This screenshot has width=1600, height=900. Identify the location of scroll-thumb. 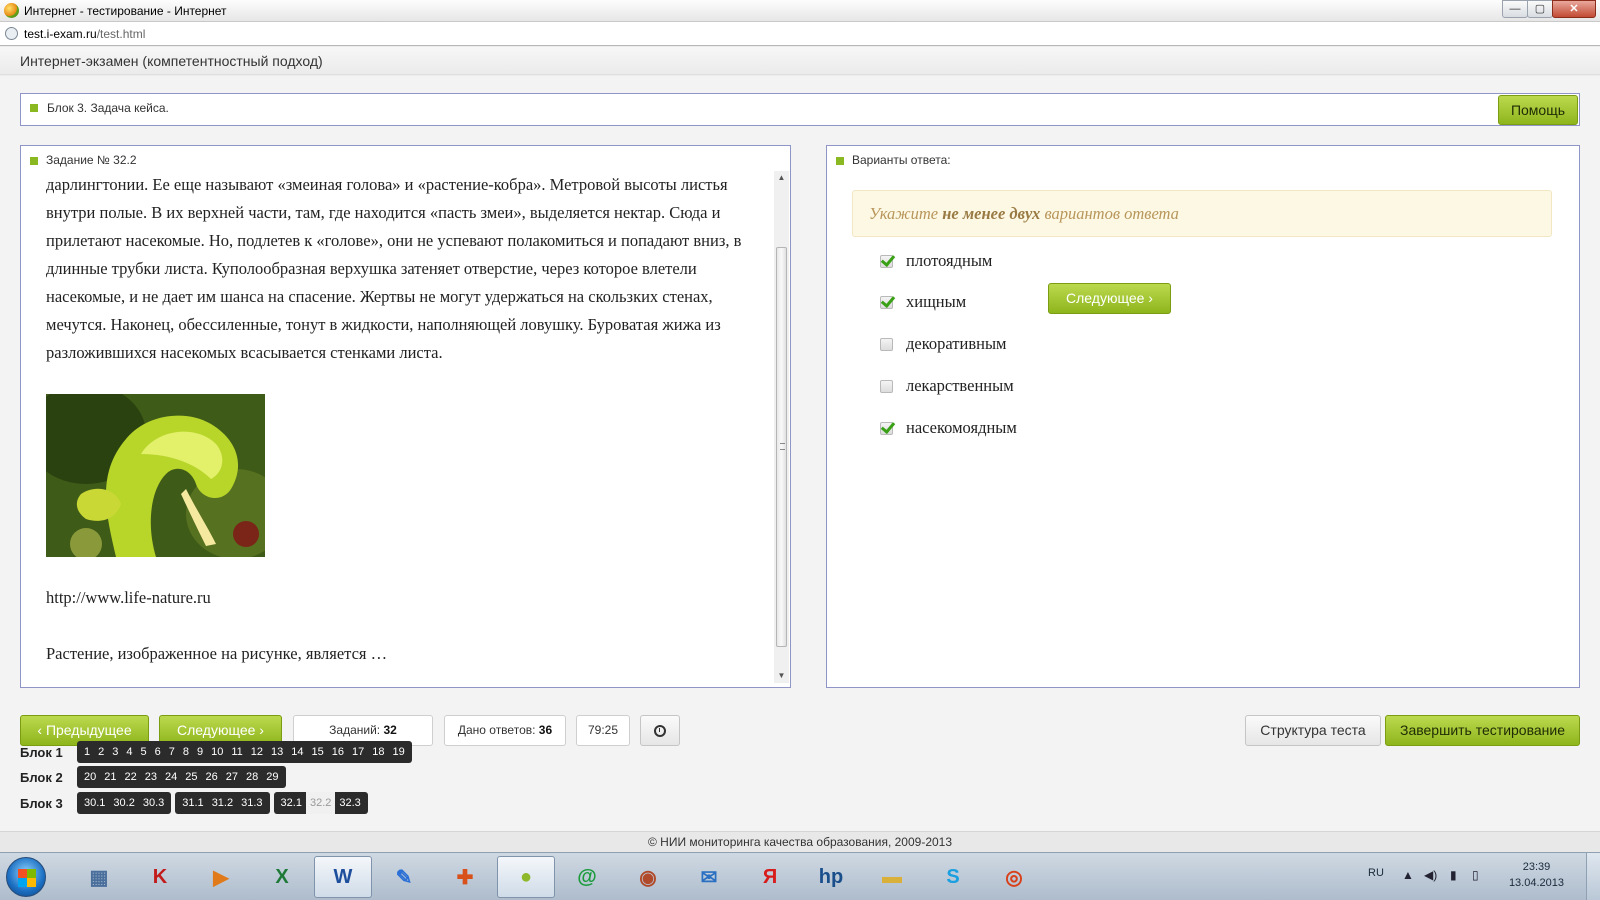
(781, 447).